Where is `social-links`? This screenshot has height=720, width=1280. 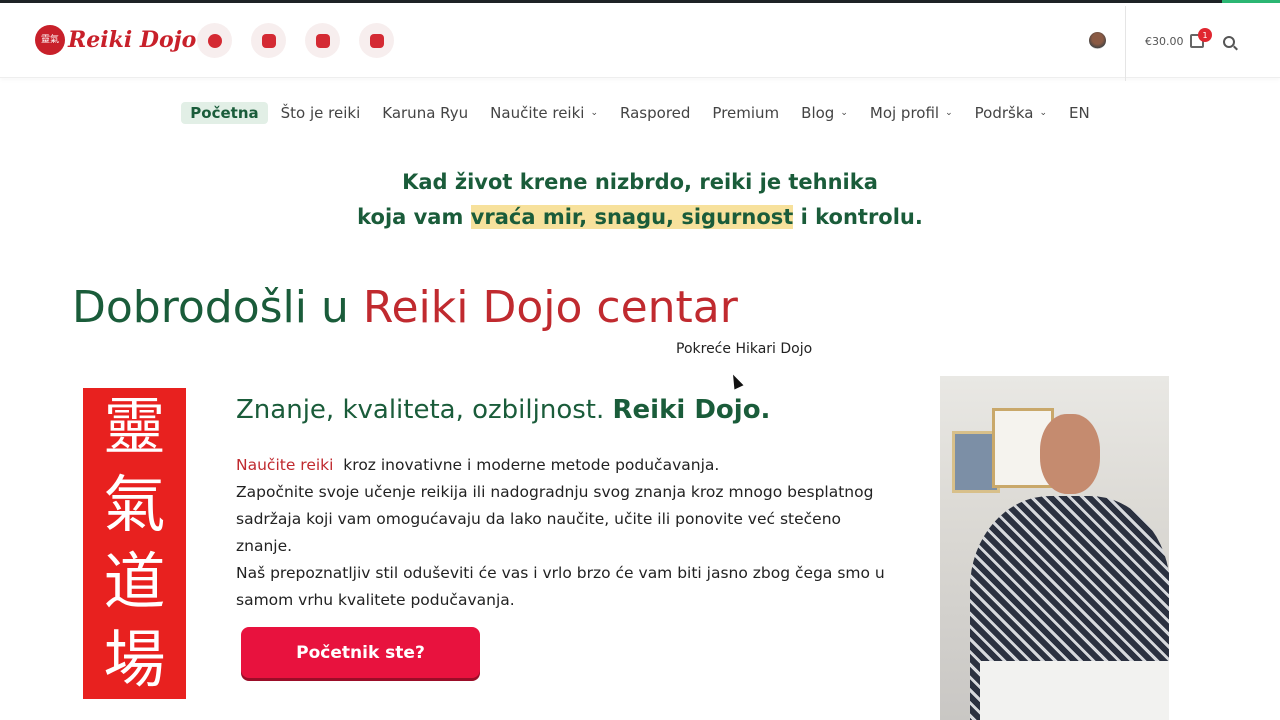
social-links is located at coordinates (295, 40).